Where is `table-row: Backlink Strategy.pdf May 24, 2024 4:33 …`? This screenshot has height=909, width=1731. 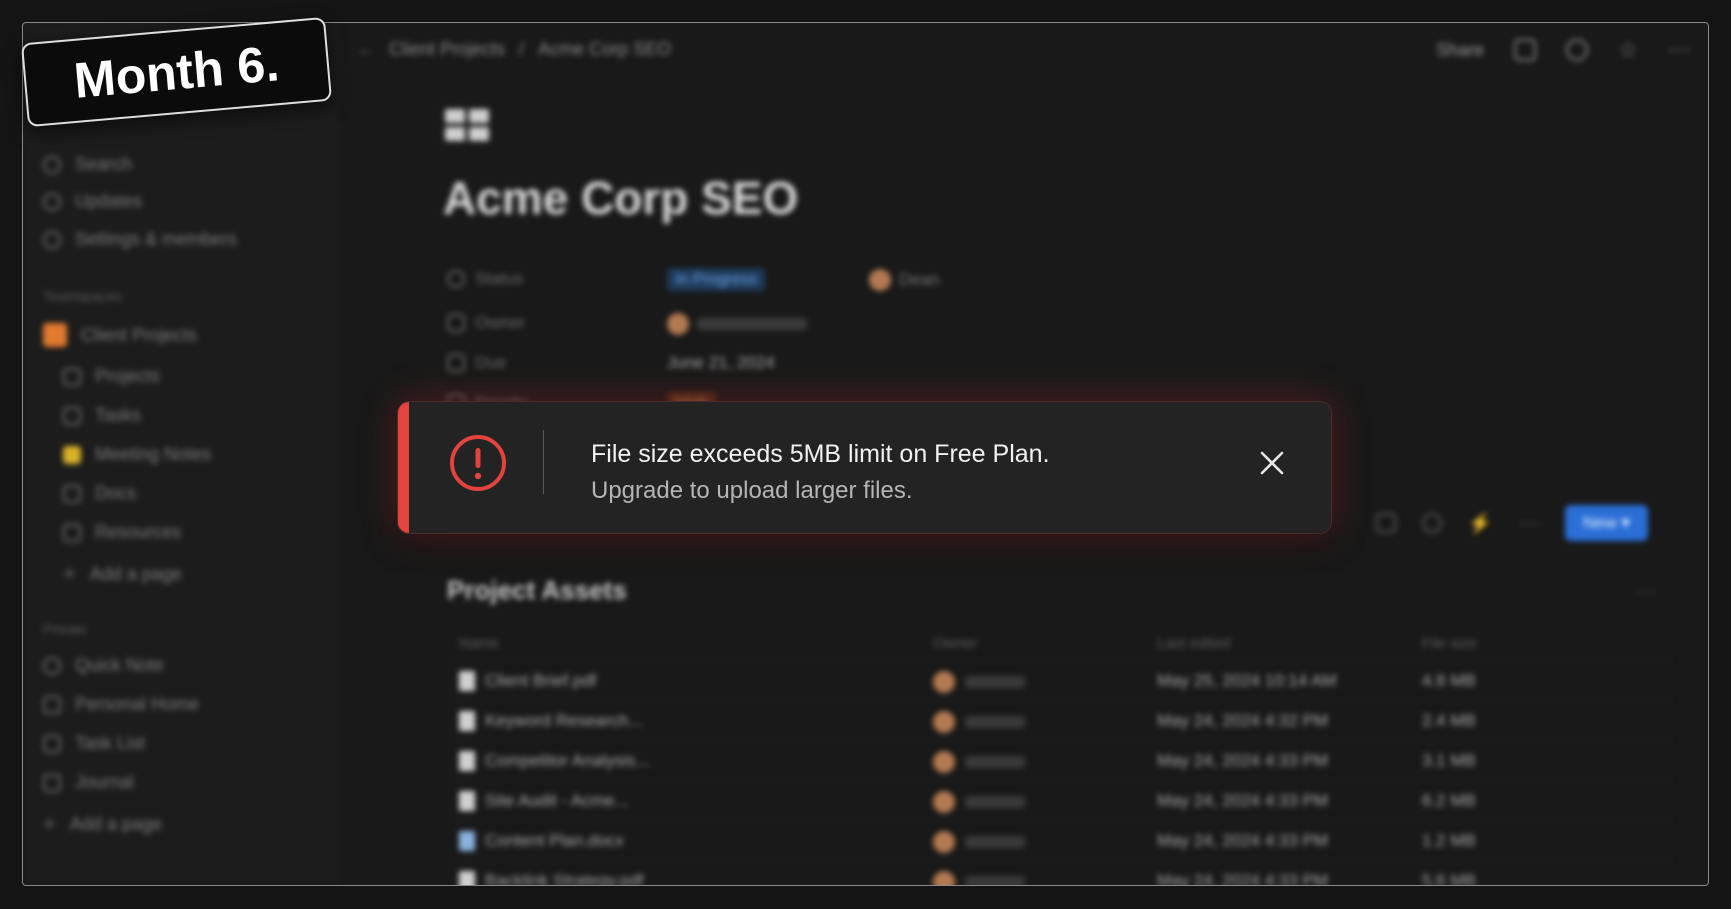 table-row: Backlink Strategy.pdf May 24, 2024 4:33 … is located at coordinates (1059, 873).